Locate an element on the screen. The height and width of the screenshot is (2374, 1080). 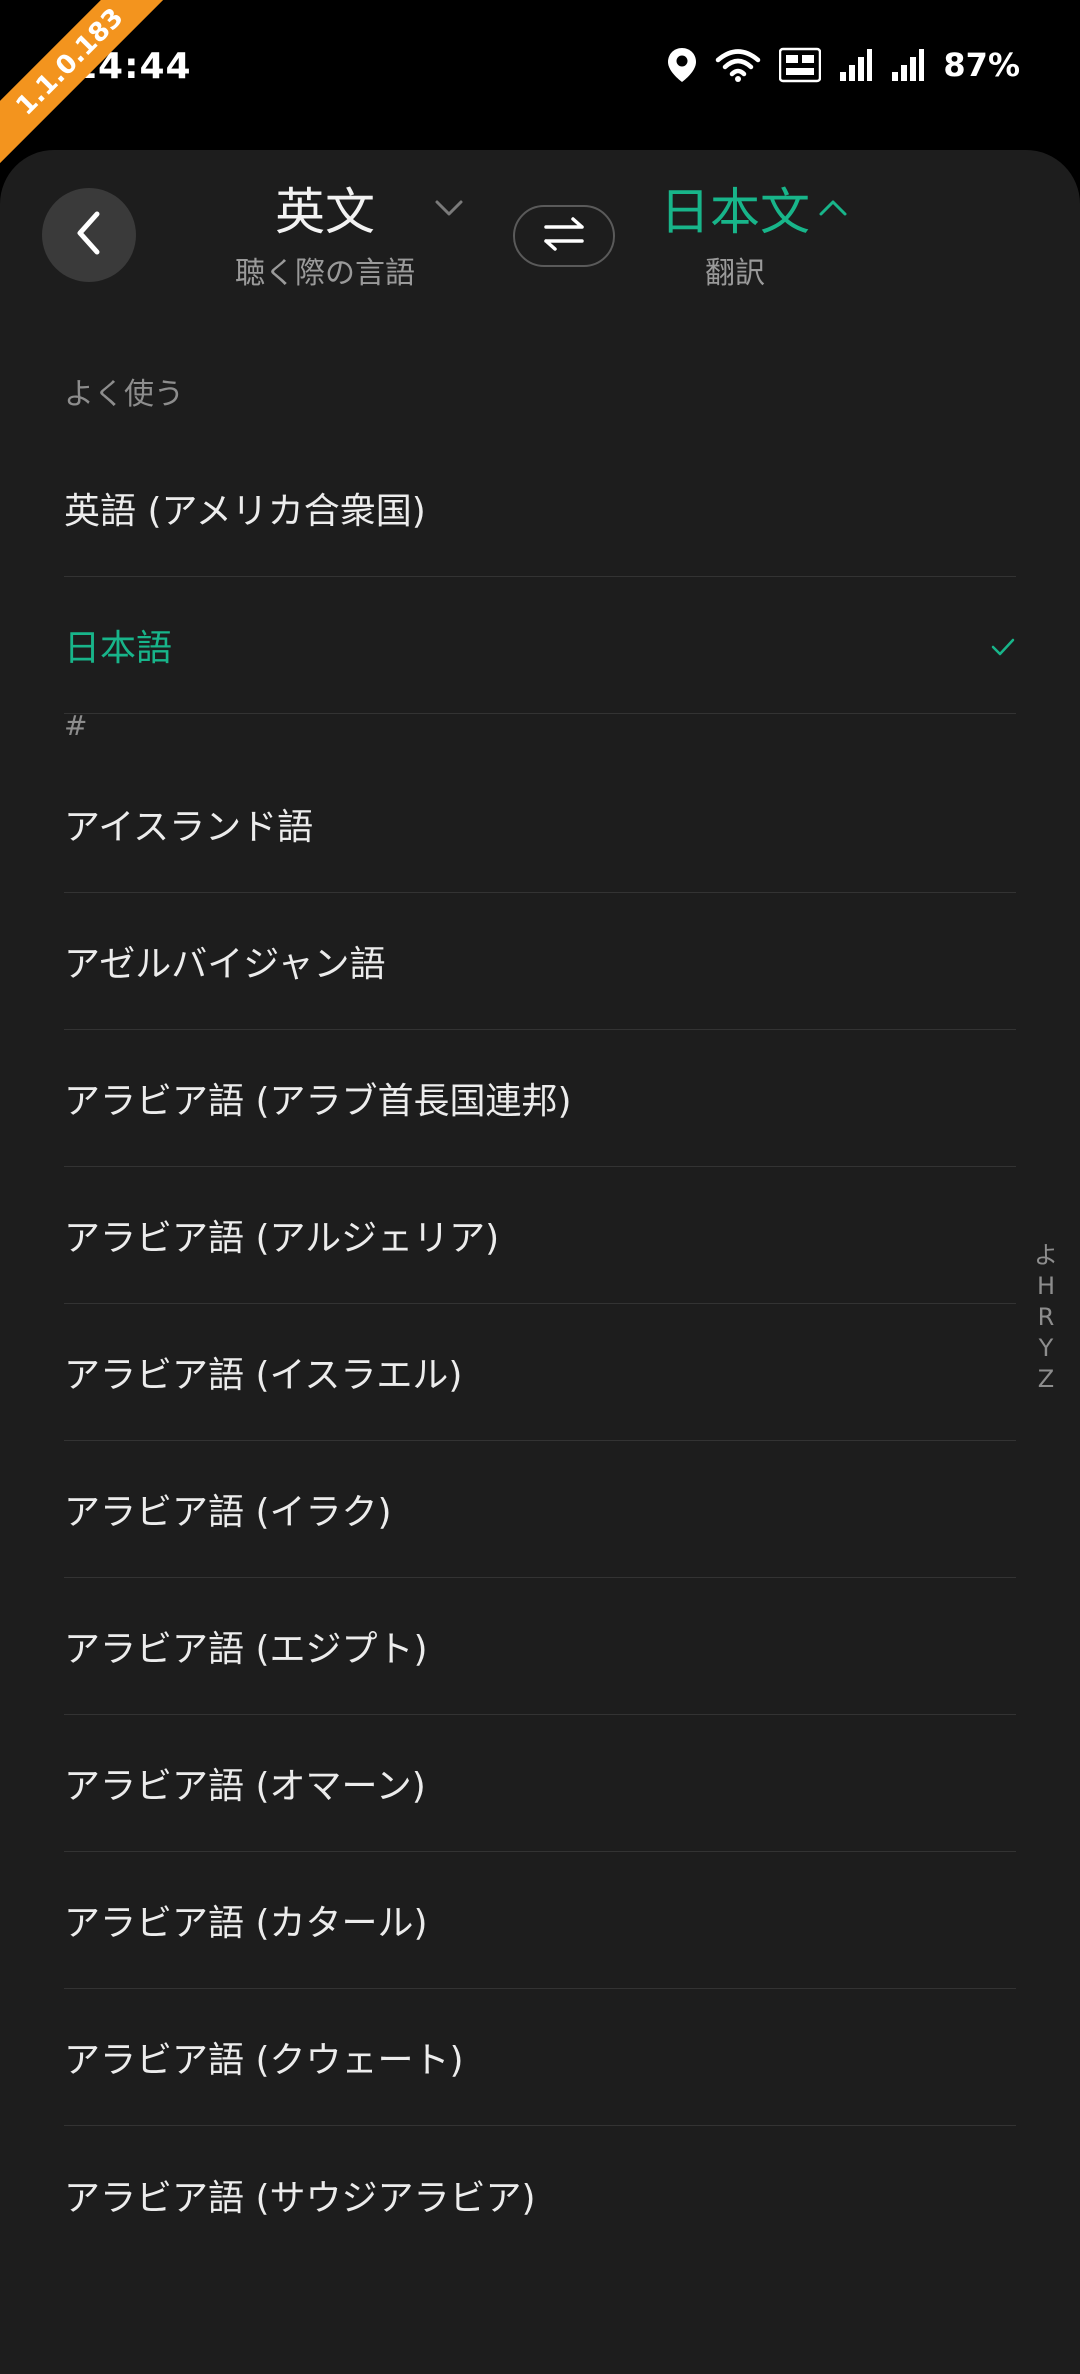
language-label: アラビア語 (イラク) is located at coordinates (228, 1512).